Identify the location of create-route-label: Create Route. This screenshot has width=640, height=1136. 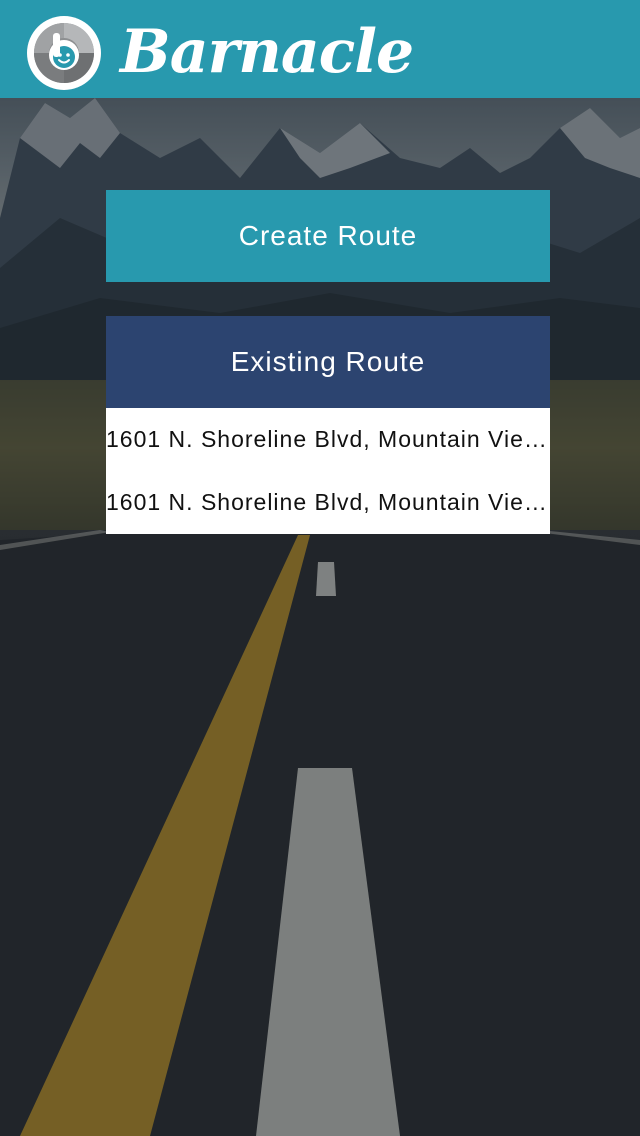
(328, 235).